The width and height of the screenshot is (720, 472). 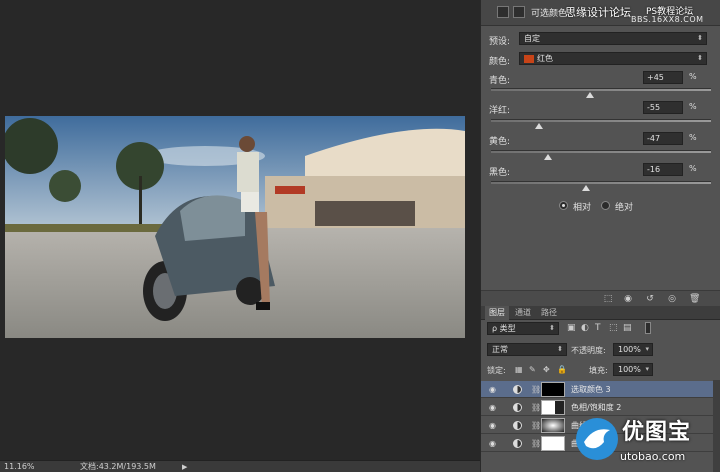 I want to click on layer-row: ◉ ⛓ 选取颜色 3, so click(x=597, y=389).